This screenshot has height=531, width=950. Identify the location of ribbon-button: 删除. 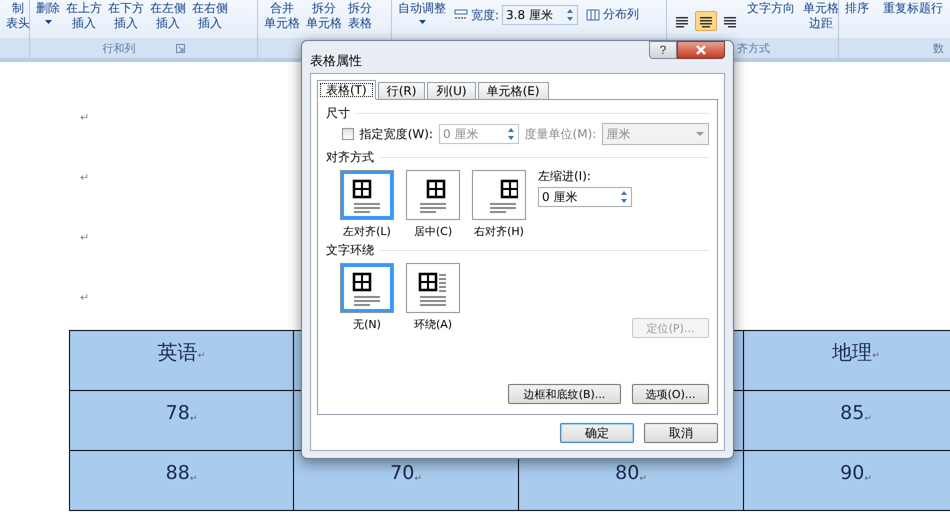
(48, 12).